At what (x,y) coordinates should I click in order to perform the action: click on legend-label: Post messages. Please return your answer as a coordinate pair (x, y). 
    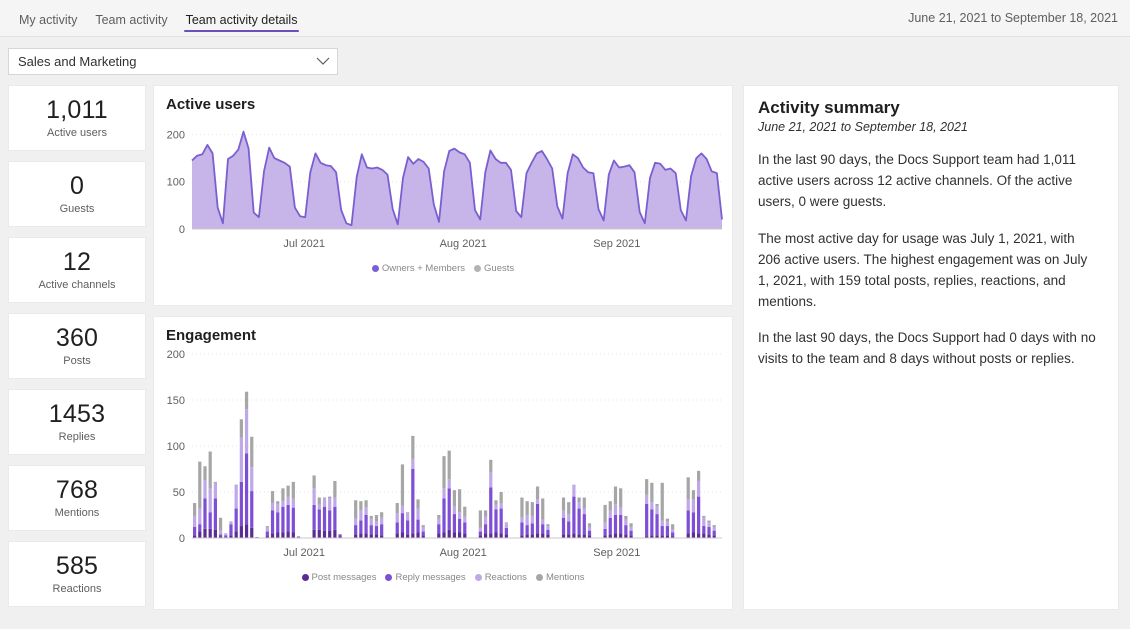
    Looking at the image, I should click on (344, 577).